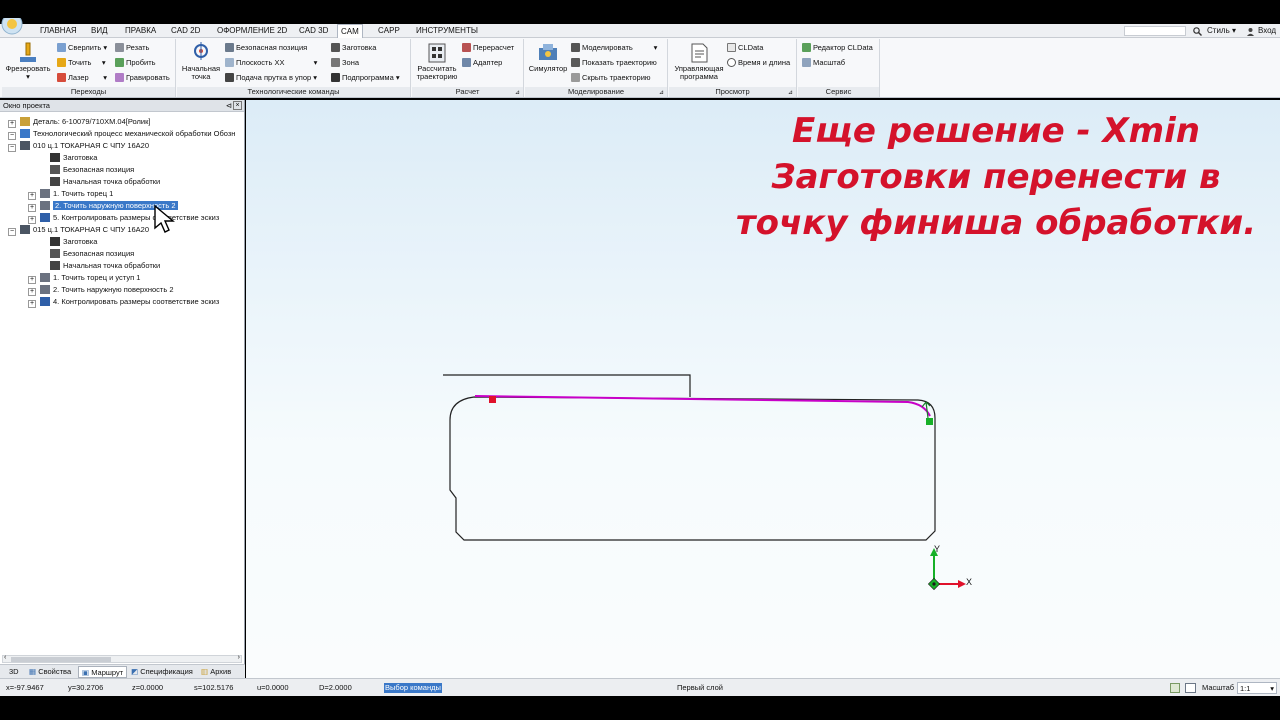  Describe the element at coordinates (70, 194) in the screenshot. I see `tree-node: +1. Точить торец 1` at that location.